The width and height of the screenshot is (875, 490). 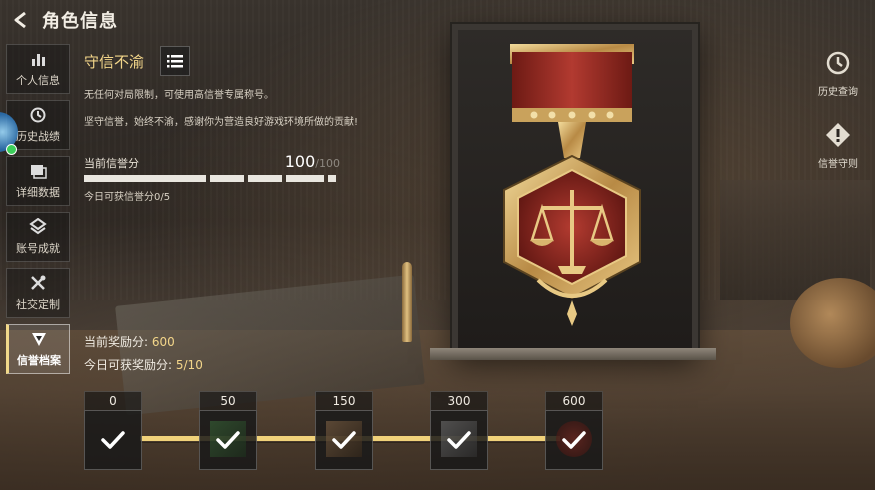 I want to click on list-icon, so click(x=175, y=61).